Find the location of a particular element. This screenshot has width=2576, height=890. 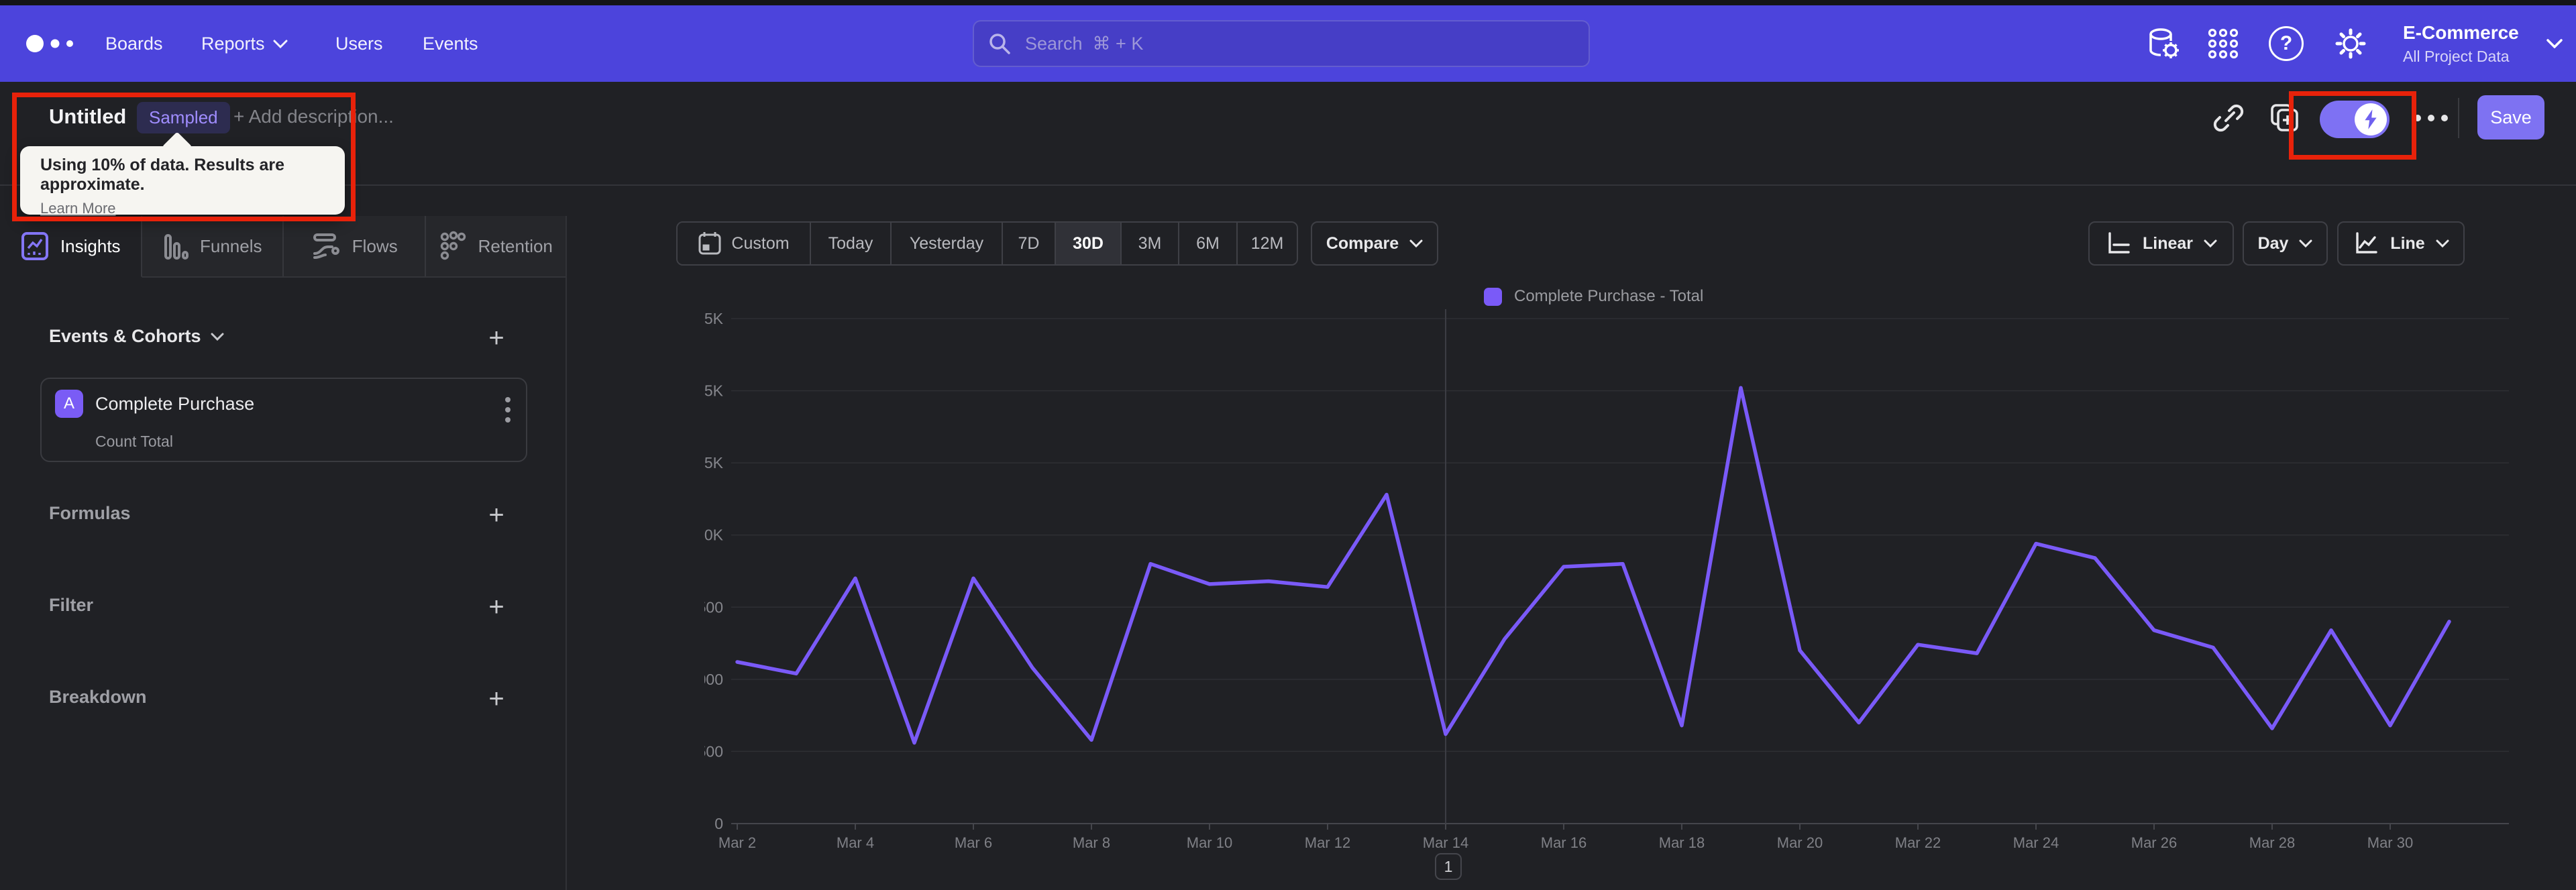

settings-gear-icon is located at coordinates (2350, 43).